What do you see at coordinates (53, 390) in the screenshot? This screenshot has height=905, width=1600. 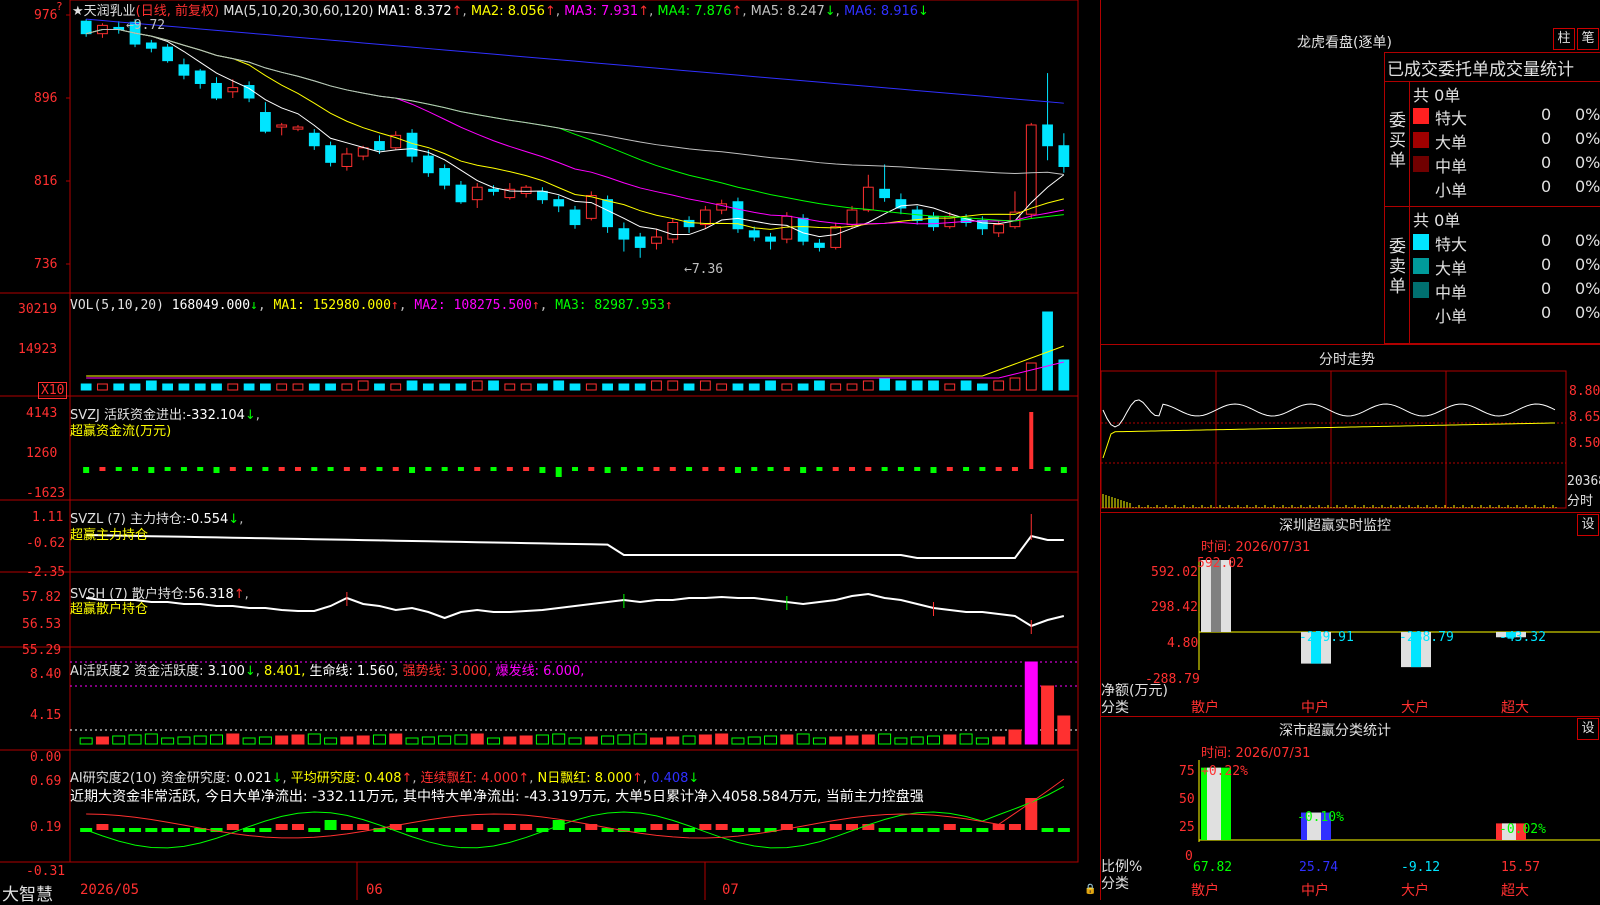 I see `vol-unit: X10` at bounding box center [53, 390].